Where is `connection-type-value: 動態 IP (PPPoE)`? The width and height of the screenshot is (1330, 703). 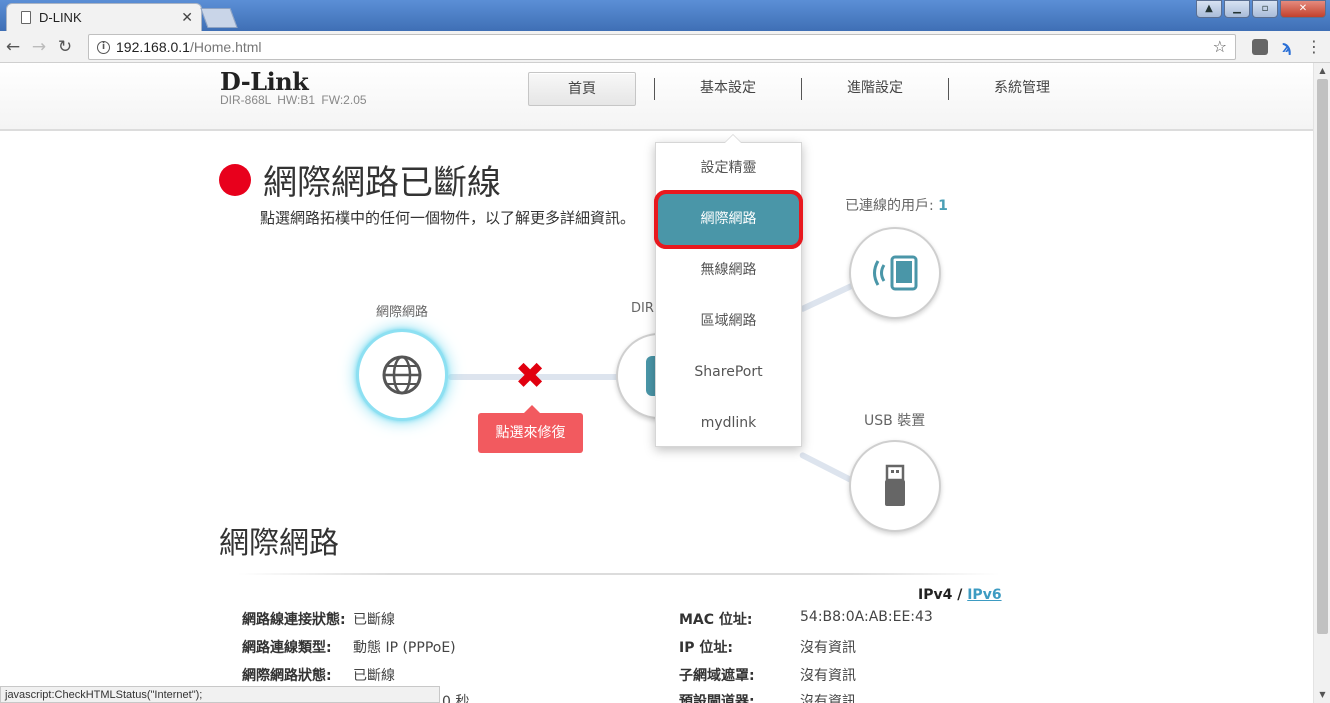
connection-type-value: 動態 IP (PPPoE) is located at coordinates (404, 648).